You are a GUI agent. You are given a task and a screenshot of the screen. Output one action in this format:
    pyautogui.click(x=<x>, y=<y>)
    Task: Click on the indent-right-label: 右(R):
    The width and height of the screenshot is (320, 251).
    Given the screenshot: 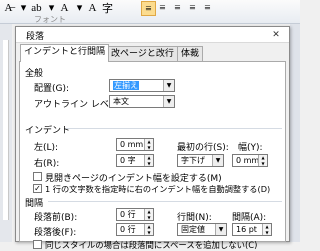 What is the action you would take?
    pyautogui.click(x=47, y=164)
    